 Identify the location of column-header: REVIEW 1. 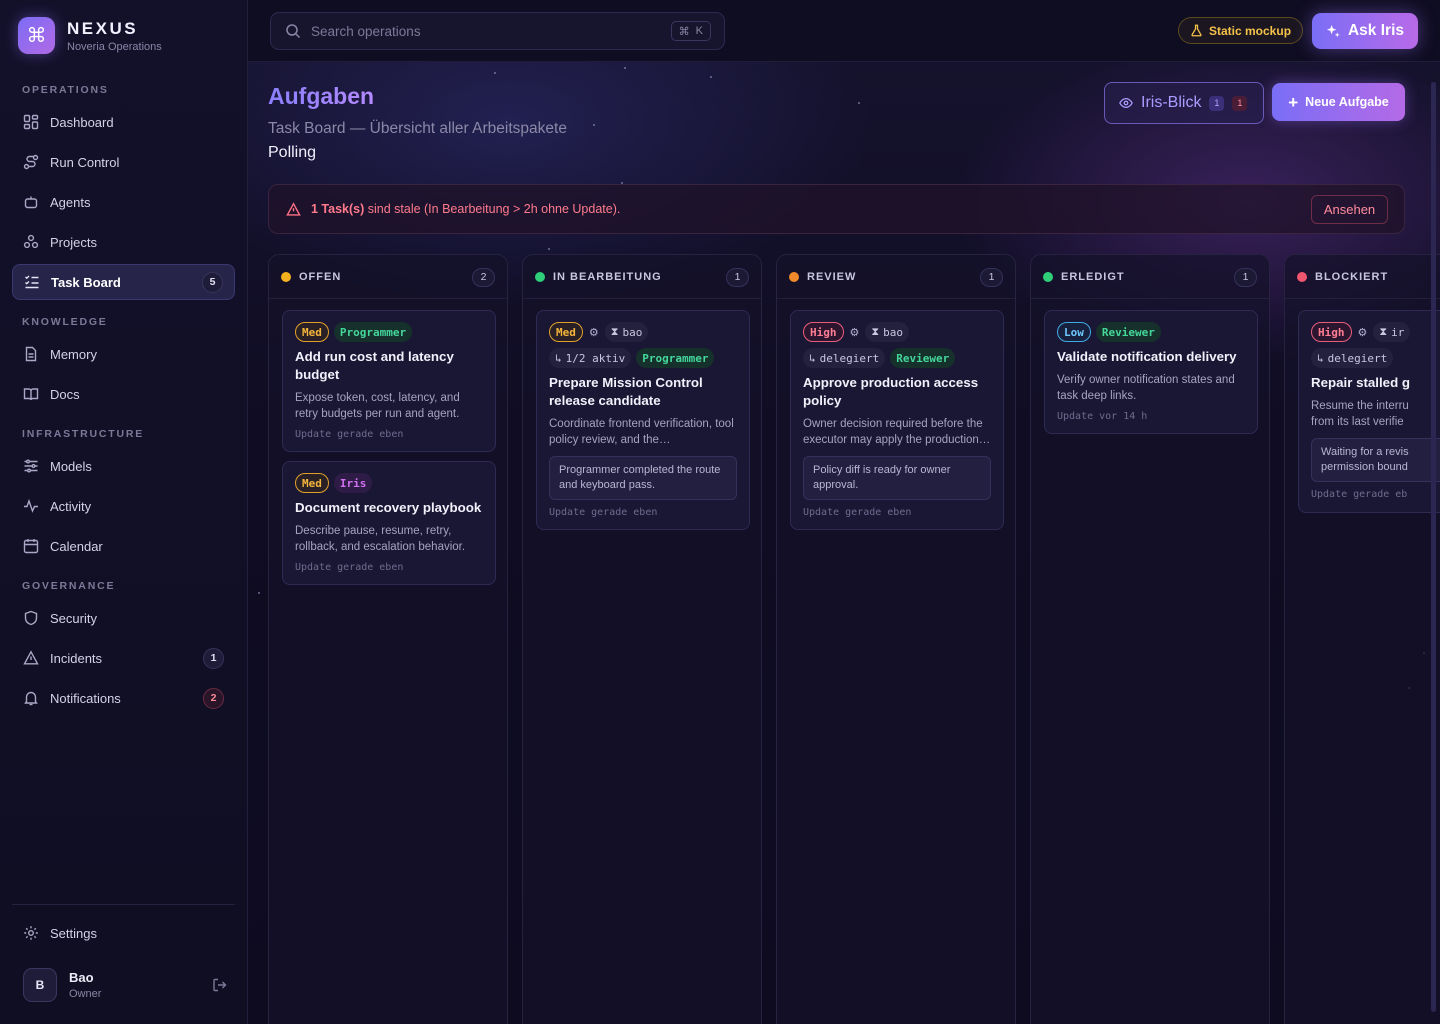
(896, 277).